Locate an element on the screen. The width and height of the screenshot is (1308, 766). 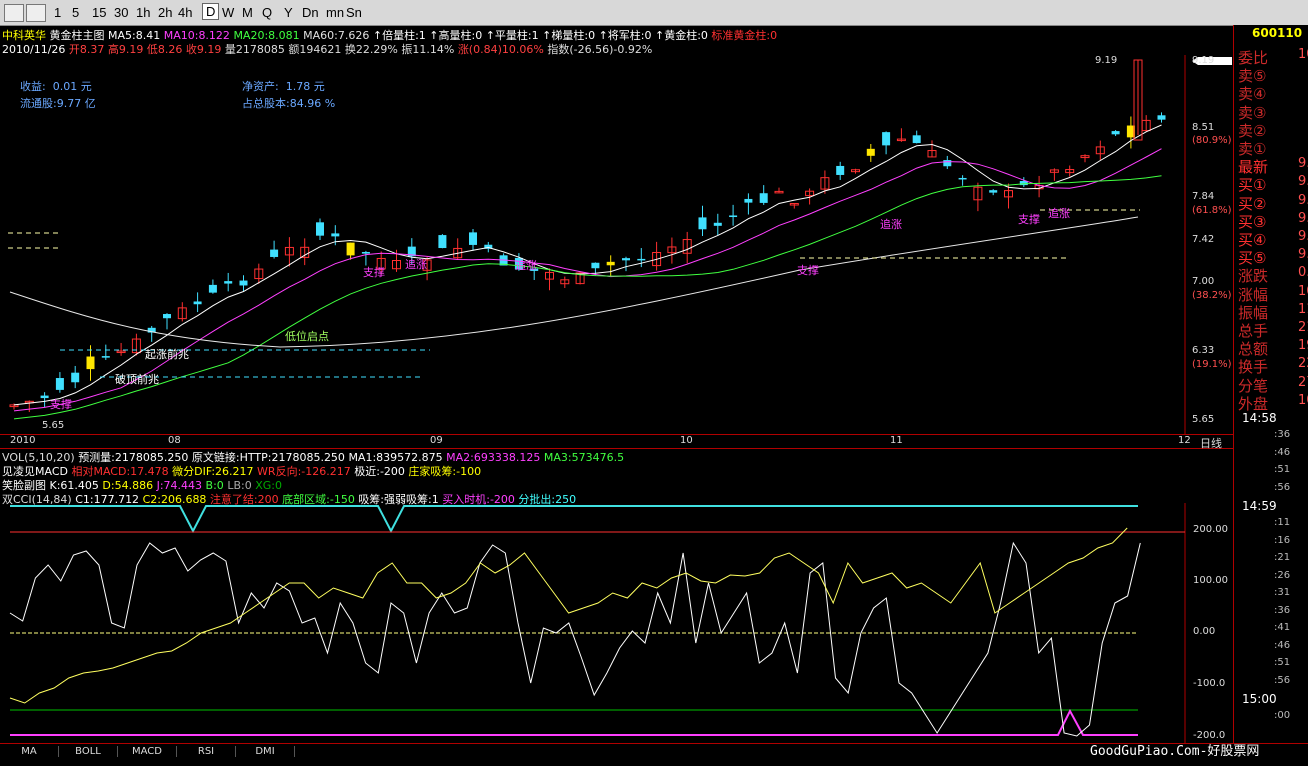
tab-boll: BOLL is located at coordinates (88, 751).